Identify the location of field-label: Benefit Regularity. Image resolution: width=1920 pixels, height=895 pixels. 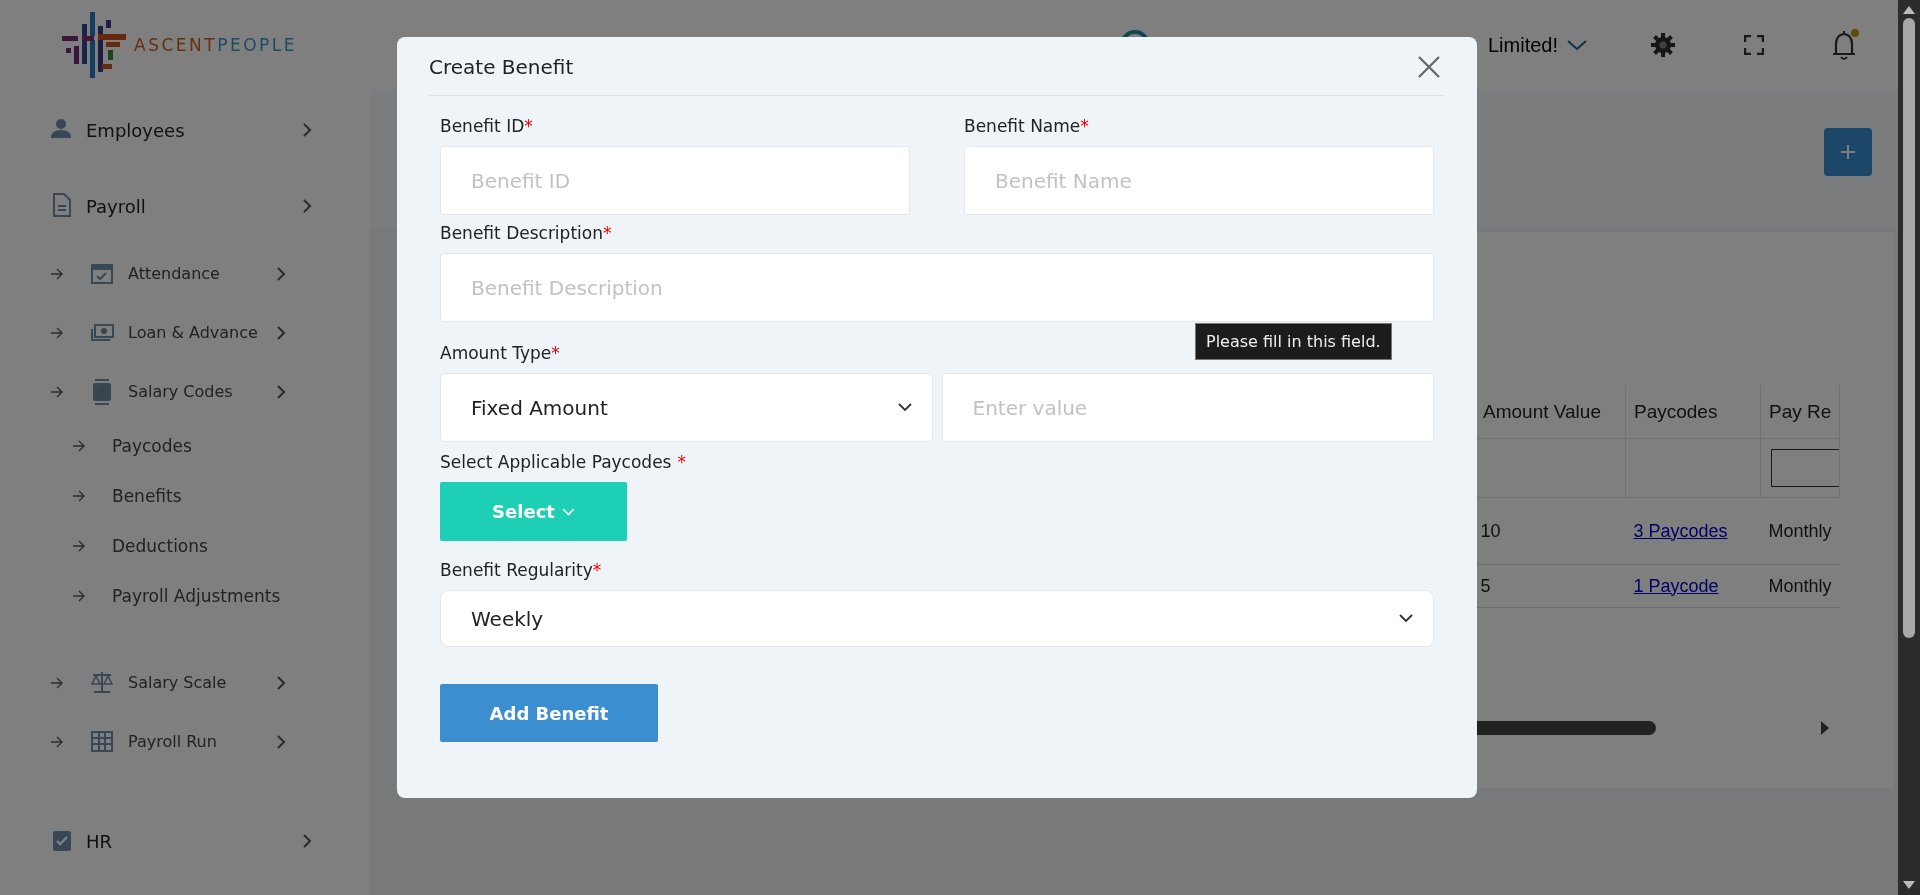
(516, 569).